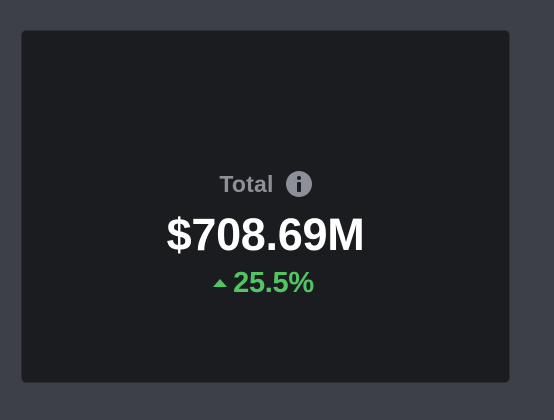  I want to click on metric-title: Total, so click(246, 183).